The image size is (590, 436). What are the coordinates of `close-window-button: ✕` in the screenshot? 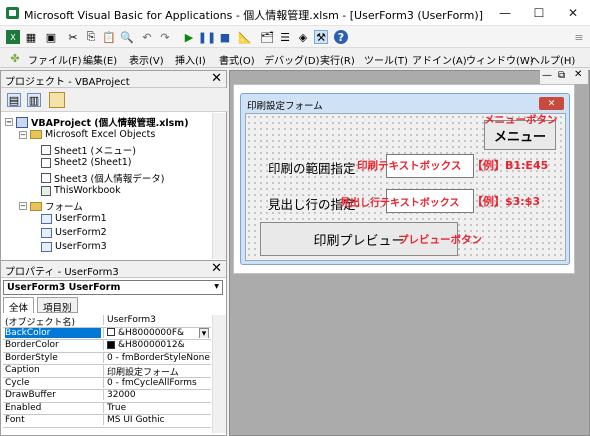 It's located at (573, 13).